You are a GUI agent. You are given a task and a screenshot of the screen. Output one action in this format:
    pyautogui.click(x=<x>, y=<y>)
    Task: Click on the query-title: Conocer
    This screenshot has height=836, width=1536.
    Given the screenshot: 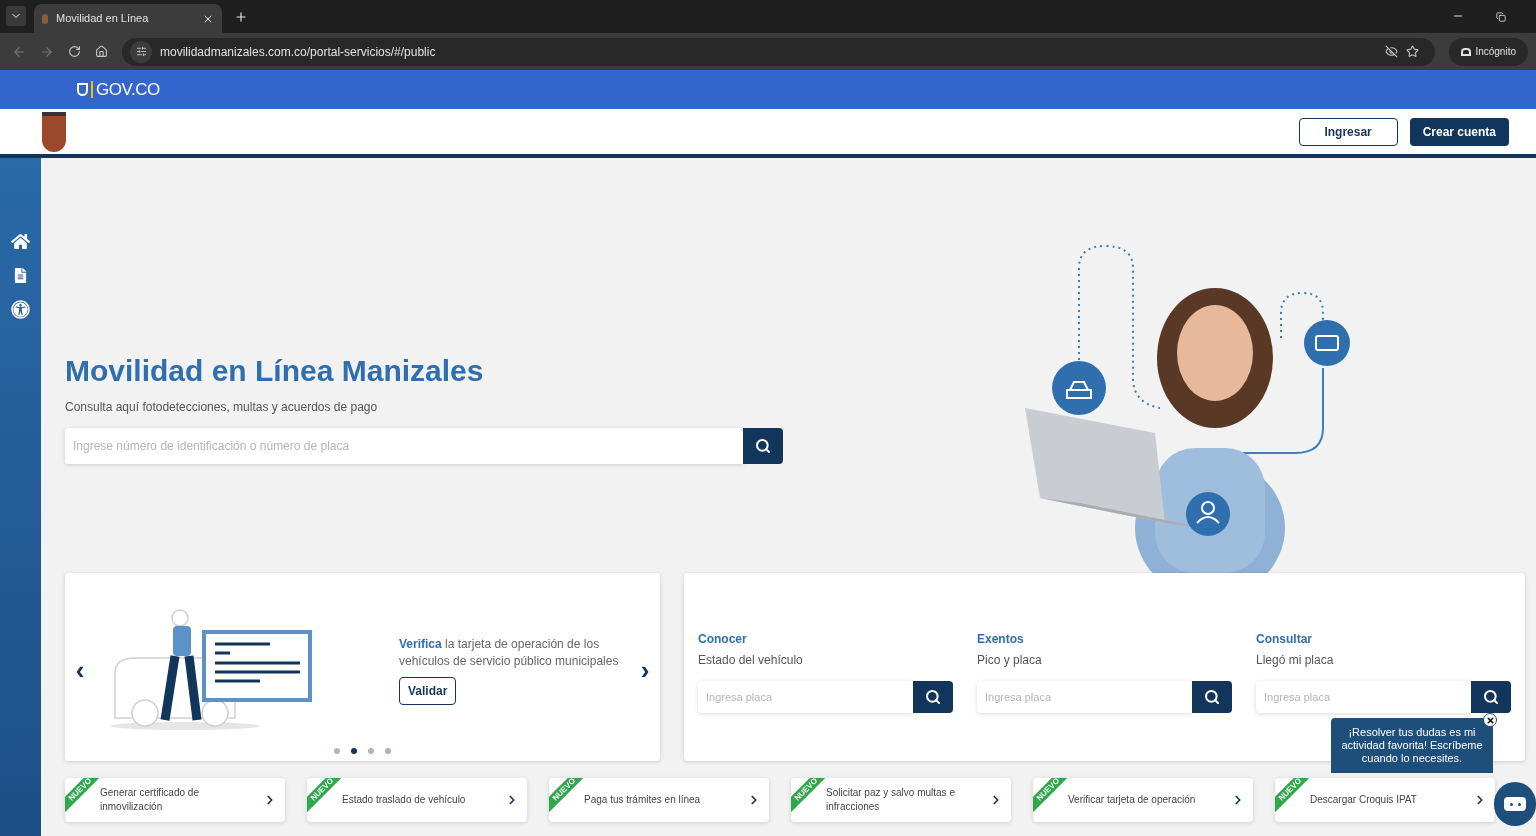 What is the action you would take?
    pyautogui.click(x=723, y=639)
    